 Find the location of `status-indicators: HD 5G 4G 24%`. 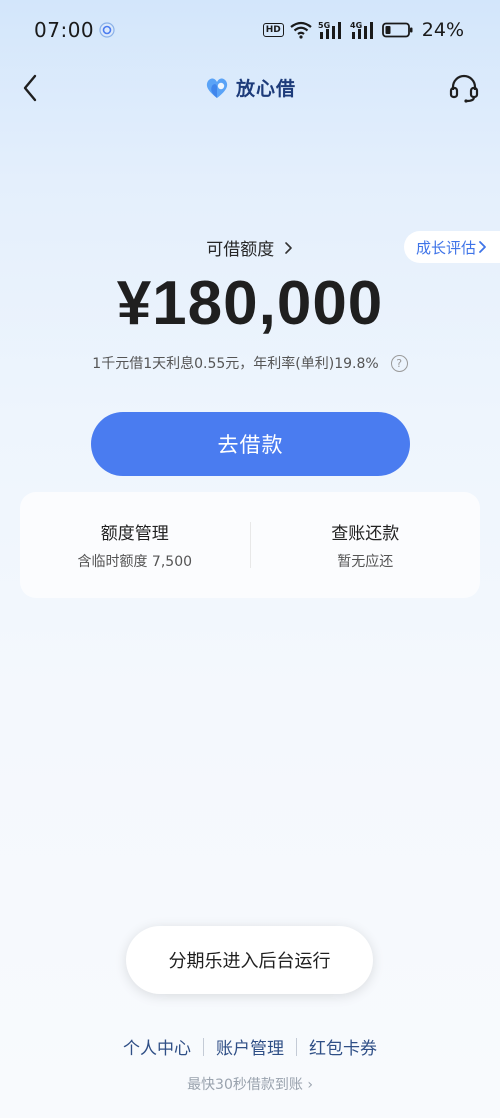

status-indicators: HD 5G 4G 24% is located at coordinates (363, 30).